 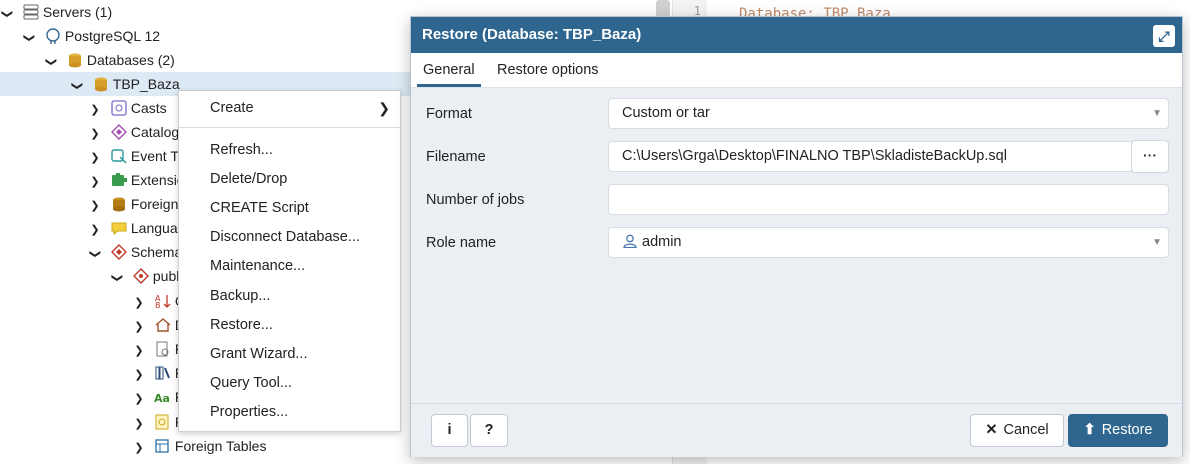 What do you see at coordinates (119, 251) in the screenshot?
I see `schemas-icon` at bounding box center [119, 251].